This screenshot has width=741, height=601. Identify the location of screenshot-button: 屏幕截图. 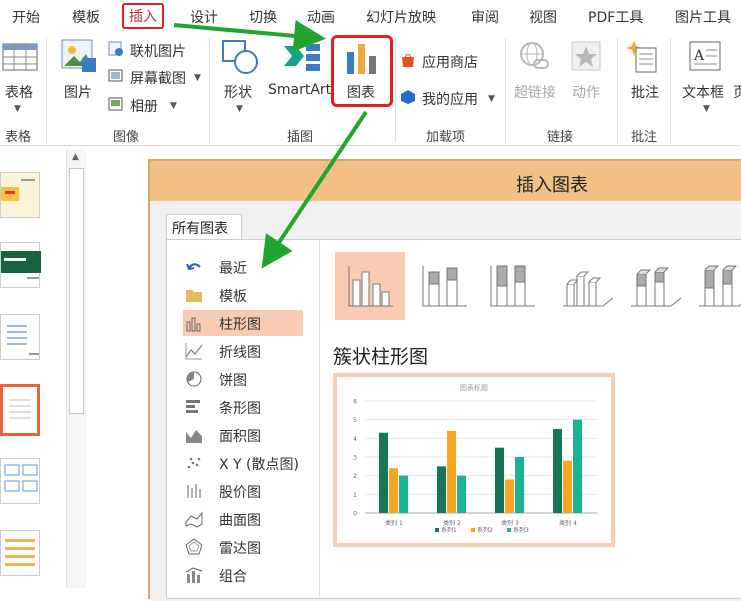
(158, 78).